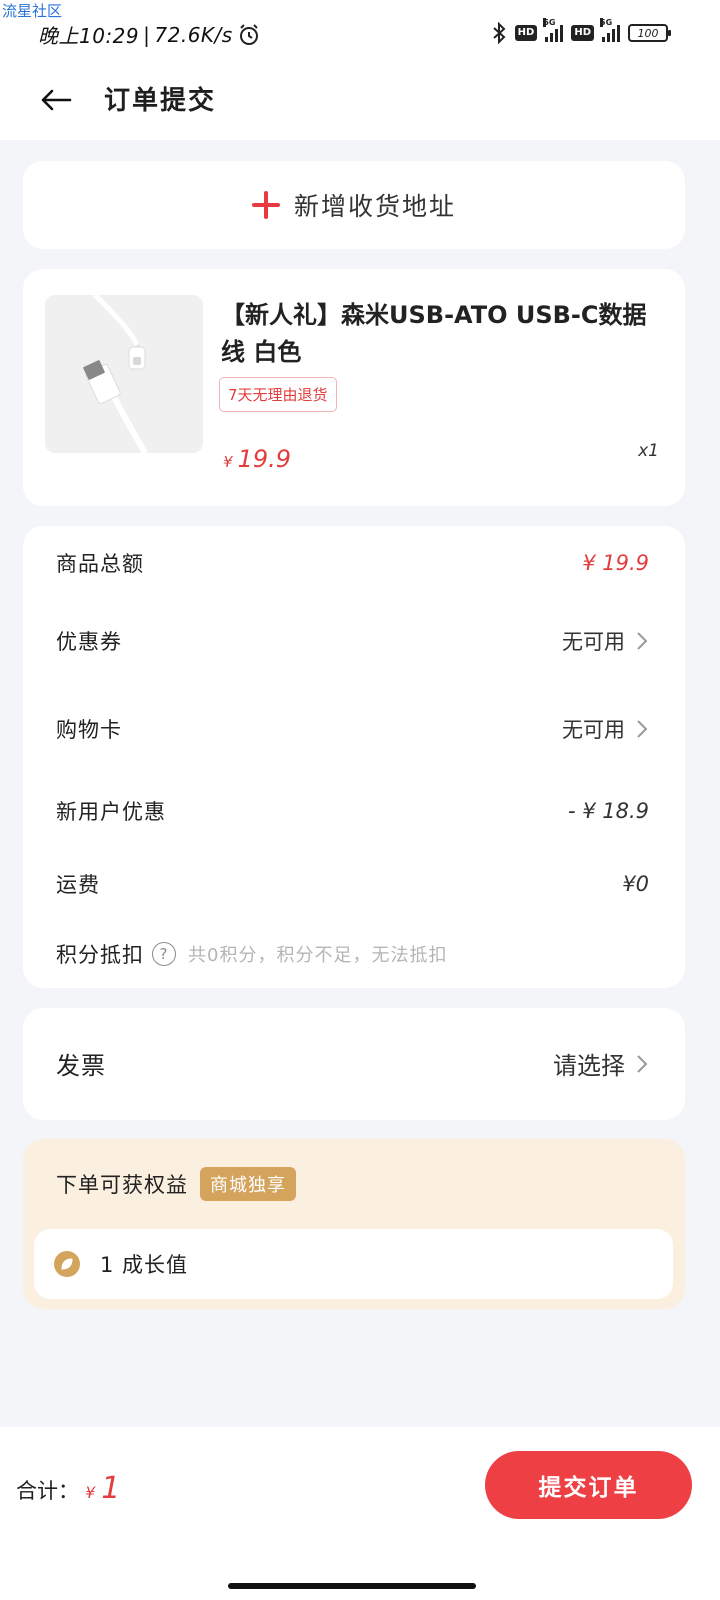  What do you see at coordinates (352, 641) in the screenshot?
I see `coupon-row: 优惠券 无可用` at bounding box center [352, 641].